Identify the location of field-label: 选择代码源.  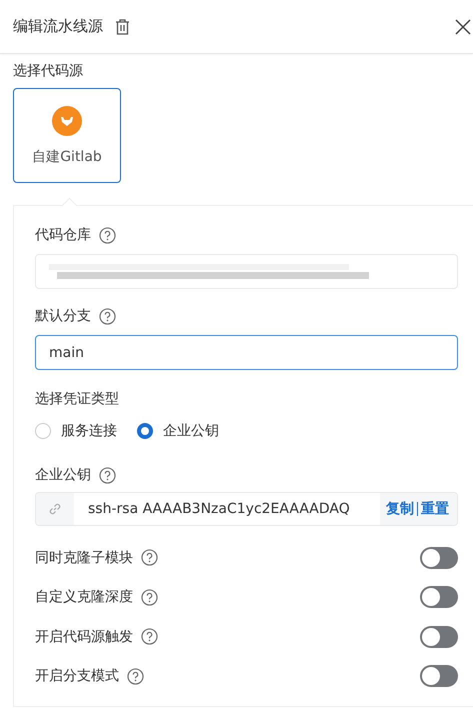
(48, 71).